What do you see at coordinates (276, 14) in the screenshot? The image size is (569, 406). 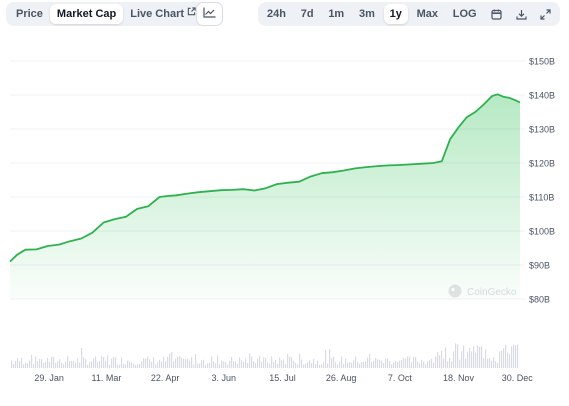 I see `range-24h: 24h` at bounding box center [276, 14].